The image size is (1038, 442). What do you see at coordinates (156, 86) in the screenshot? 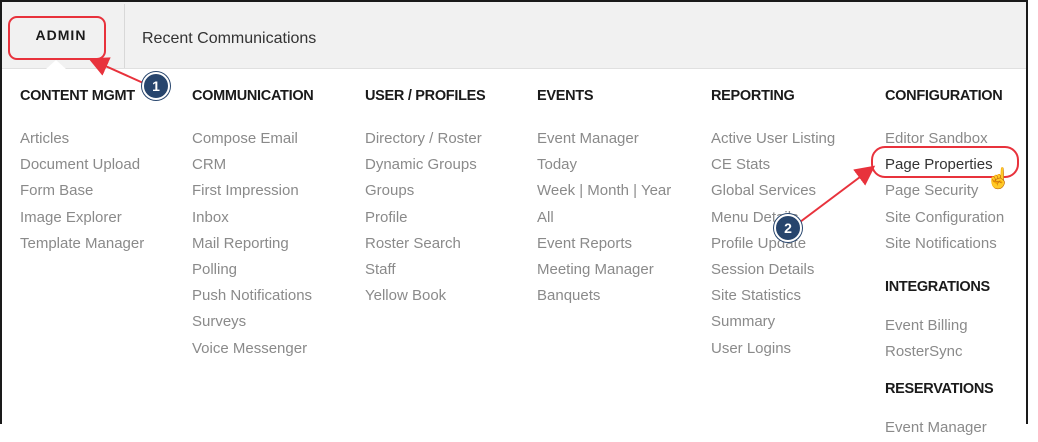
I see `step-marker-1: 1` at bounding box center [156, 86].